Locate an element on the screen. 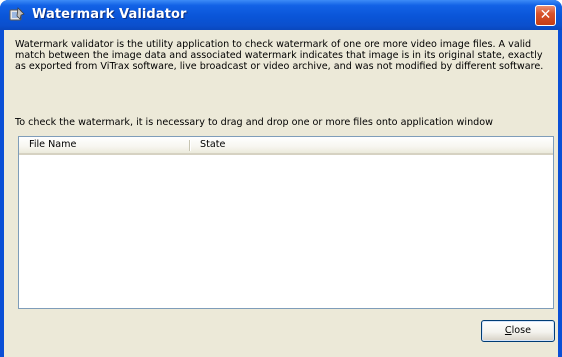 The image size is (562, 357). close-button-label: lose is located at coordinates (521, 330).